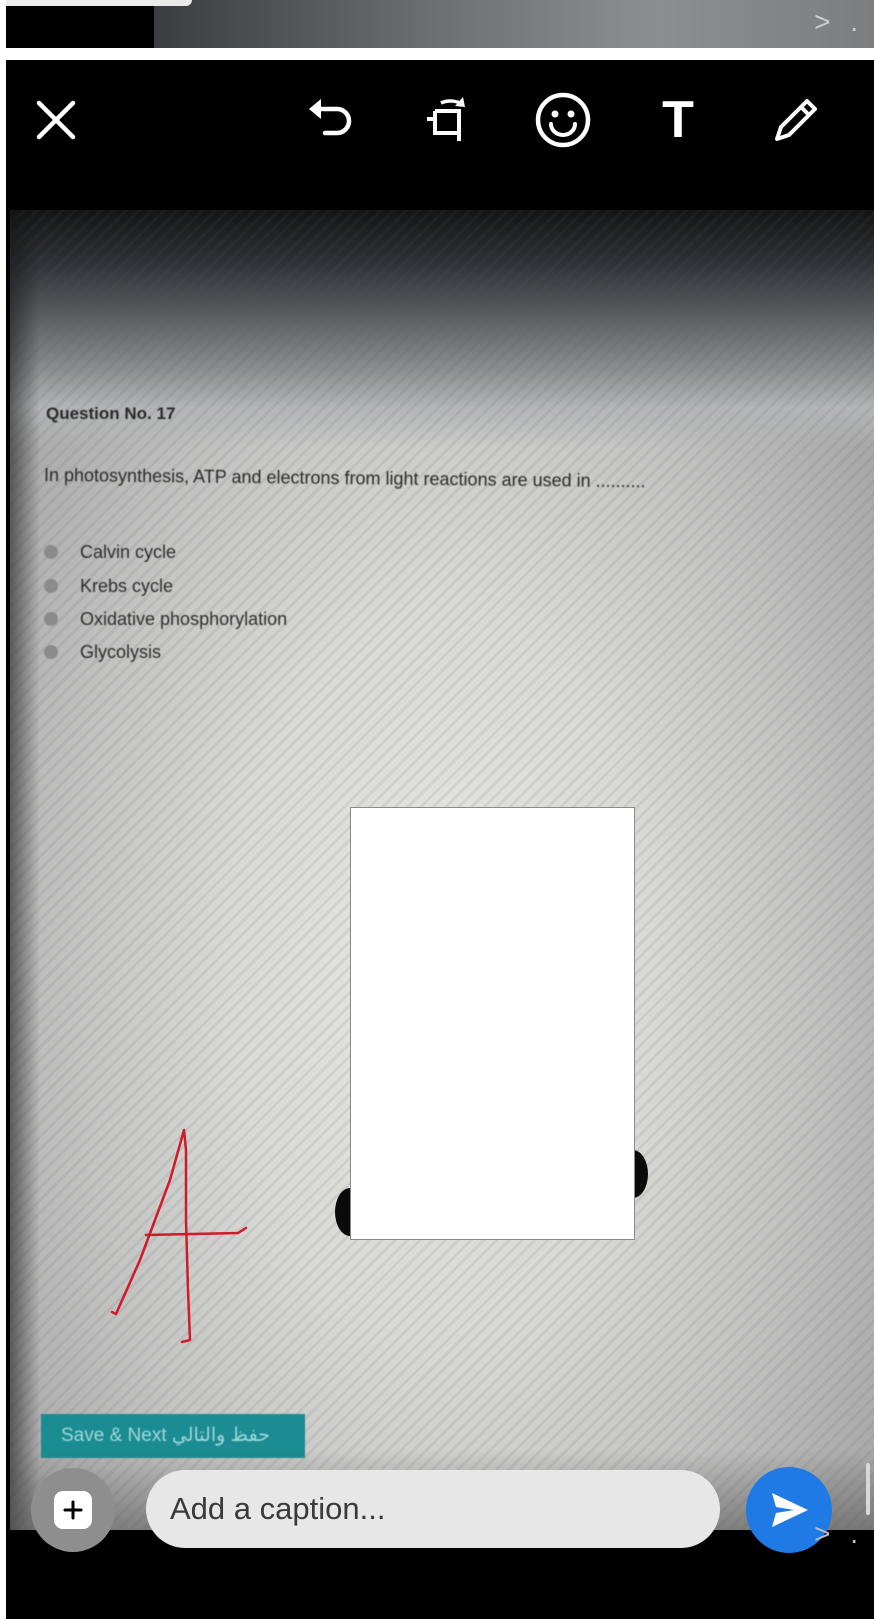 The height and width of the screenshot is (1619, 874). I want to click on edge-shadow, so click(25, 870).